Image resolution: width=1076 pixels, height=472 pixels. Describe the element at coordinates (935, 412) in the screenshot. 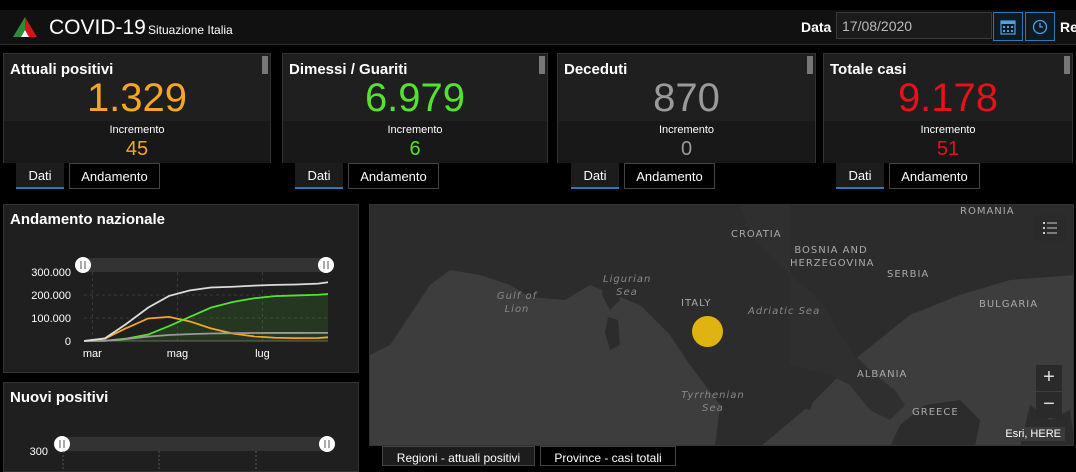

I see `map-label-greece: GREECE` at that location.